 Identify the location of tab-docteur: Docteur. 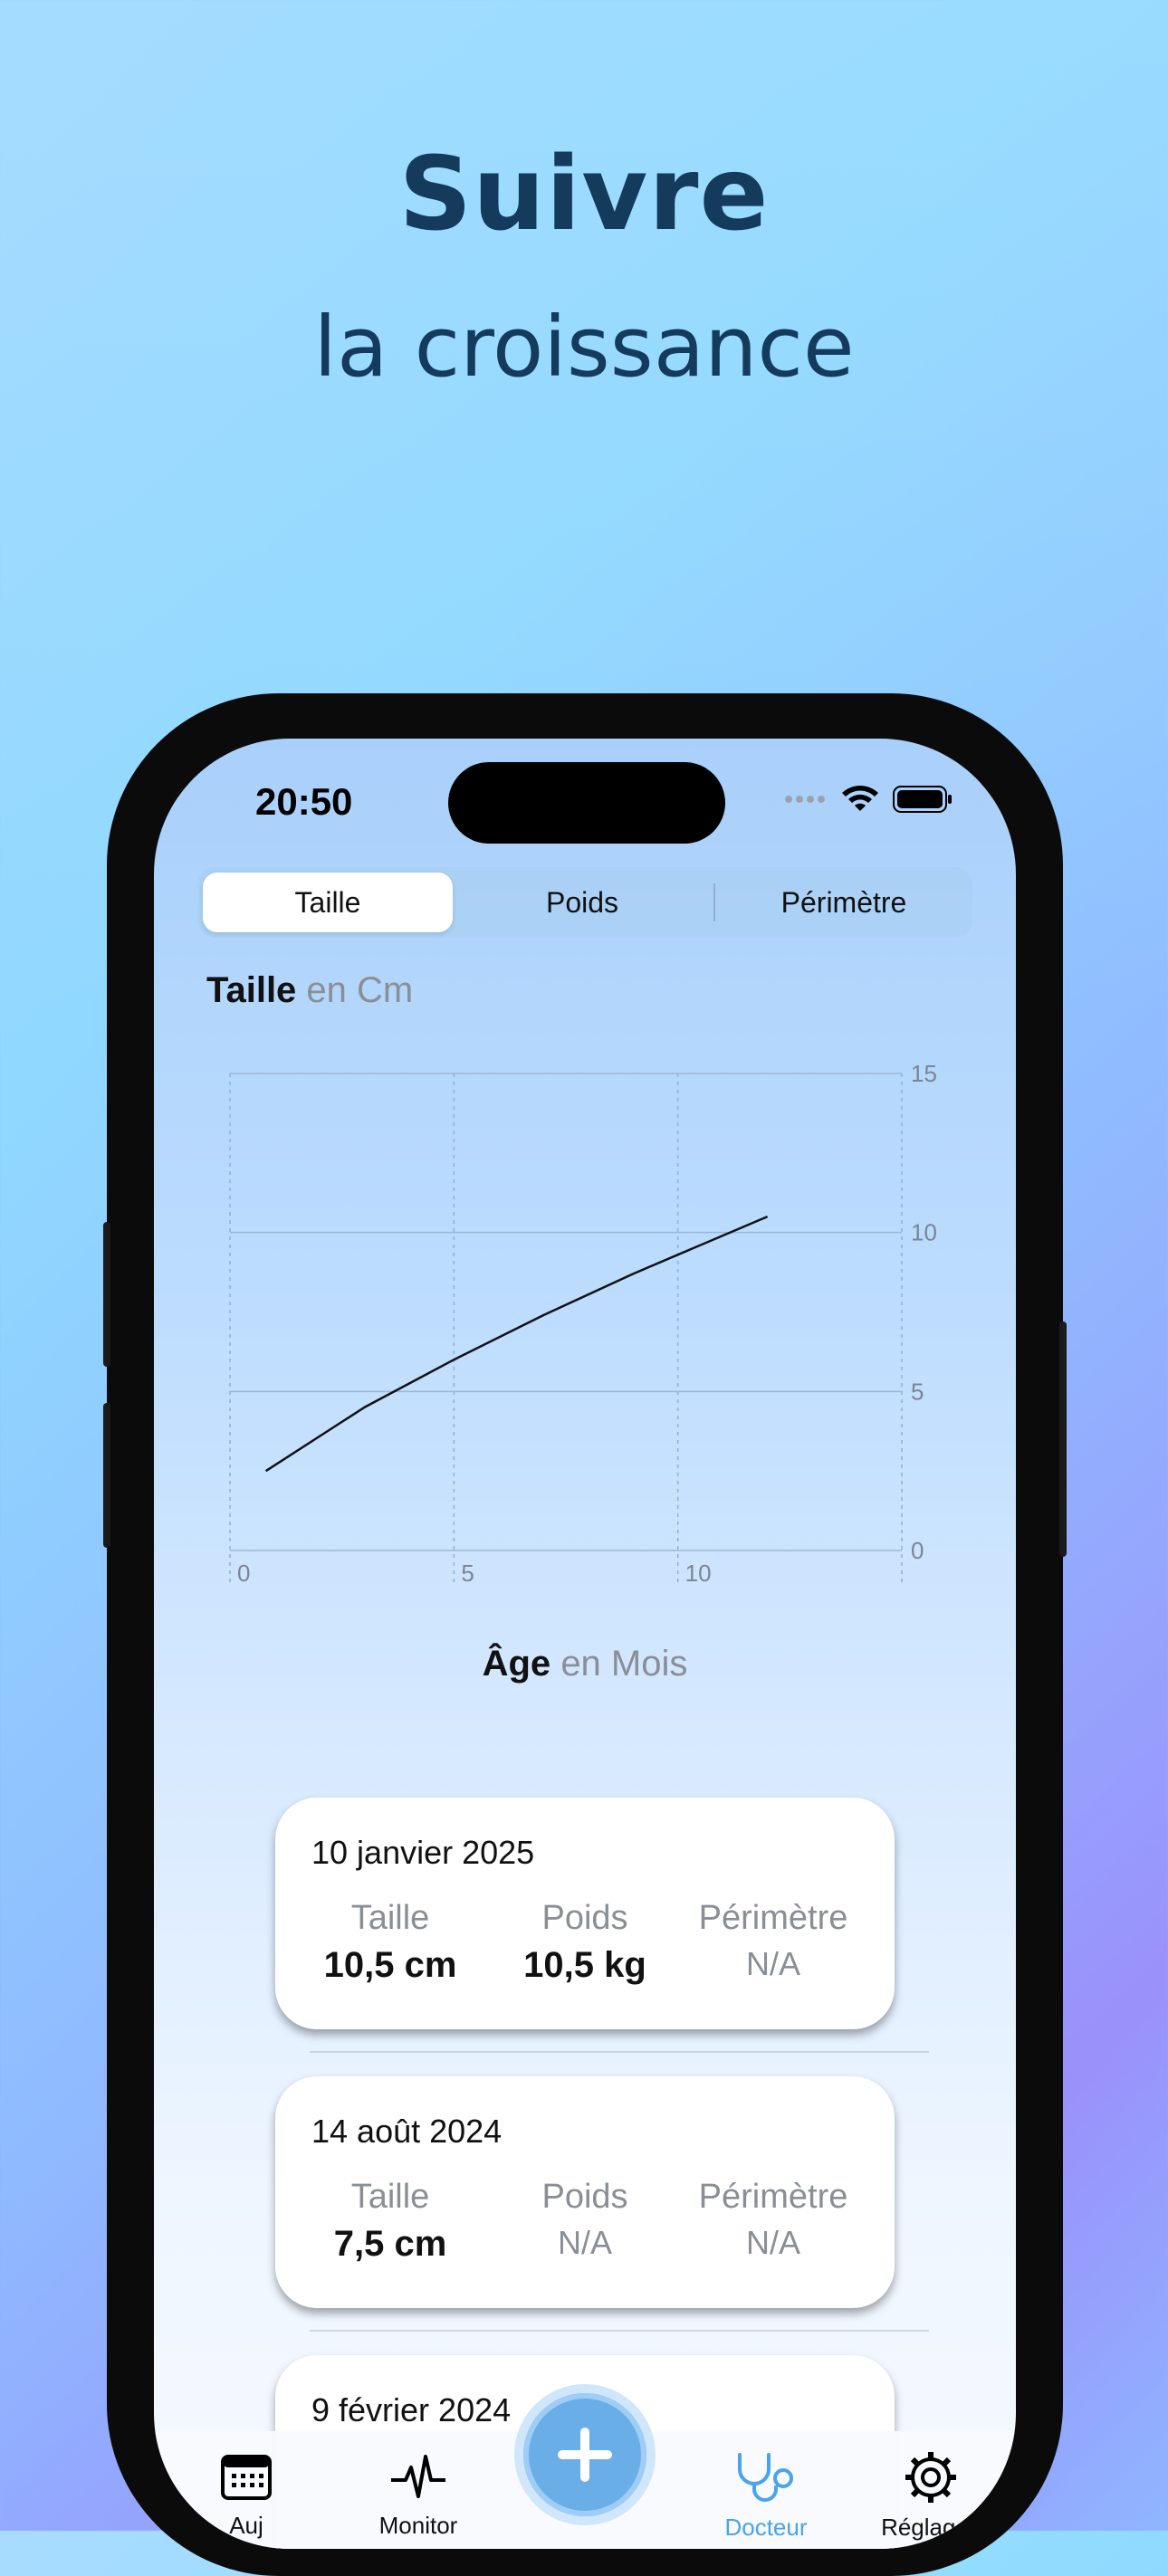
(766, 2496).